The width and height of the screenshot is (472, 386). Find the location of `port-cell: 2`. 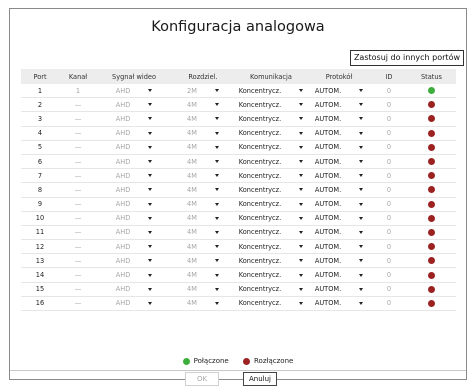

port-cell: 2 is located at coordinates (40, 105).